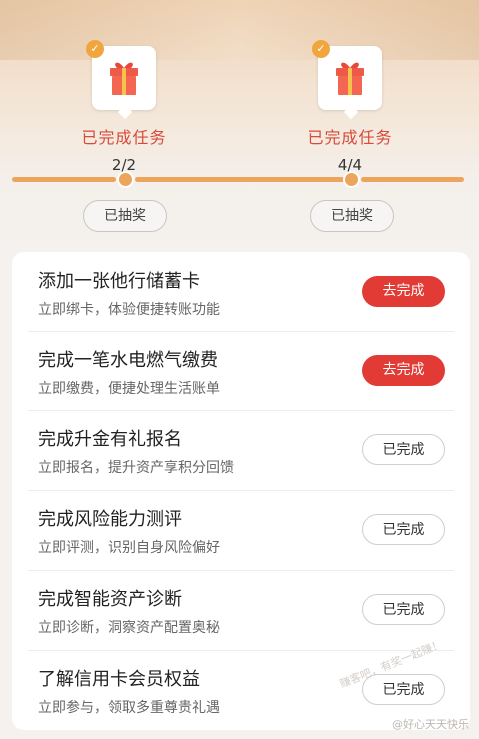  Describe the element at coordinates (136, 468) in the screenshot. I see `task-subtitle: 立即报名，提升资产享积分回馈` at that location.